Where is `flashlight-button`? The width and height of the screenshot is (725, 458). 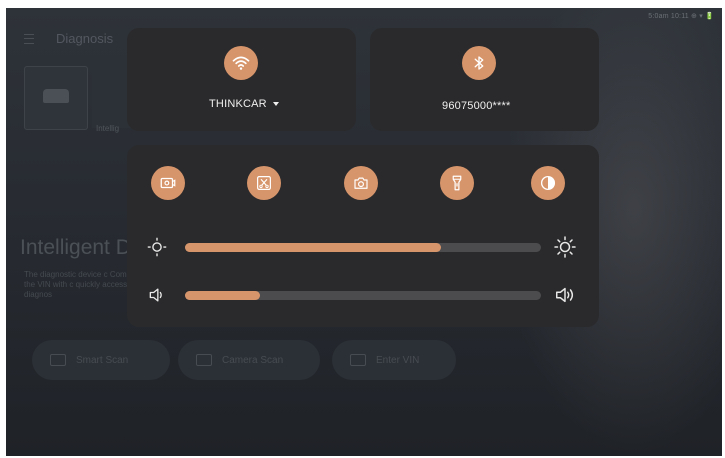
flashlight-button is located at coordinates (457, 183).